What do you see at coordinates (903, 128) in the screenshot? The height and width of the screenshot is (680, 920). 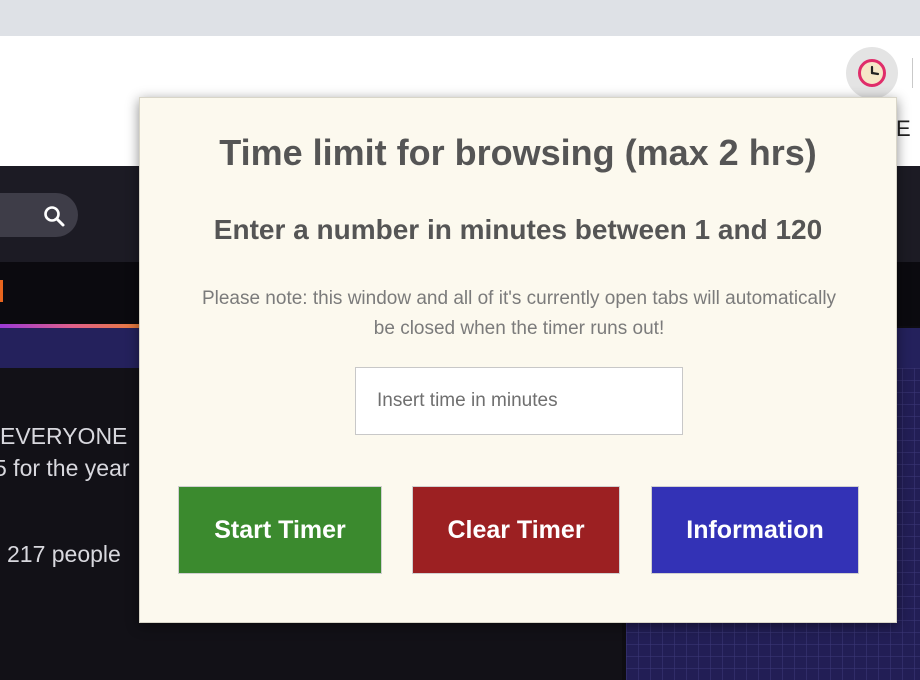 I see `toolbar-partial-label: E` at bounding box center [903, 128].